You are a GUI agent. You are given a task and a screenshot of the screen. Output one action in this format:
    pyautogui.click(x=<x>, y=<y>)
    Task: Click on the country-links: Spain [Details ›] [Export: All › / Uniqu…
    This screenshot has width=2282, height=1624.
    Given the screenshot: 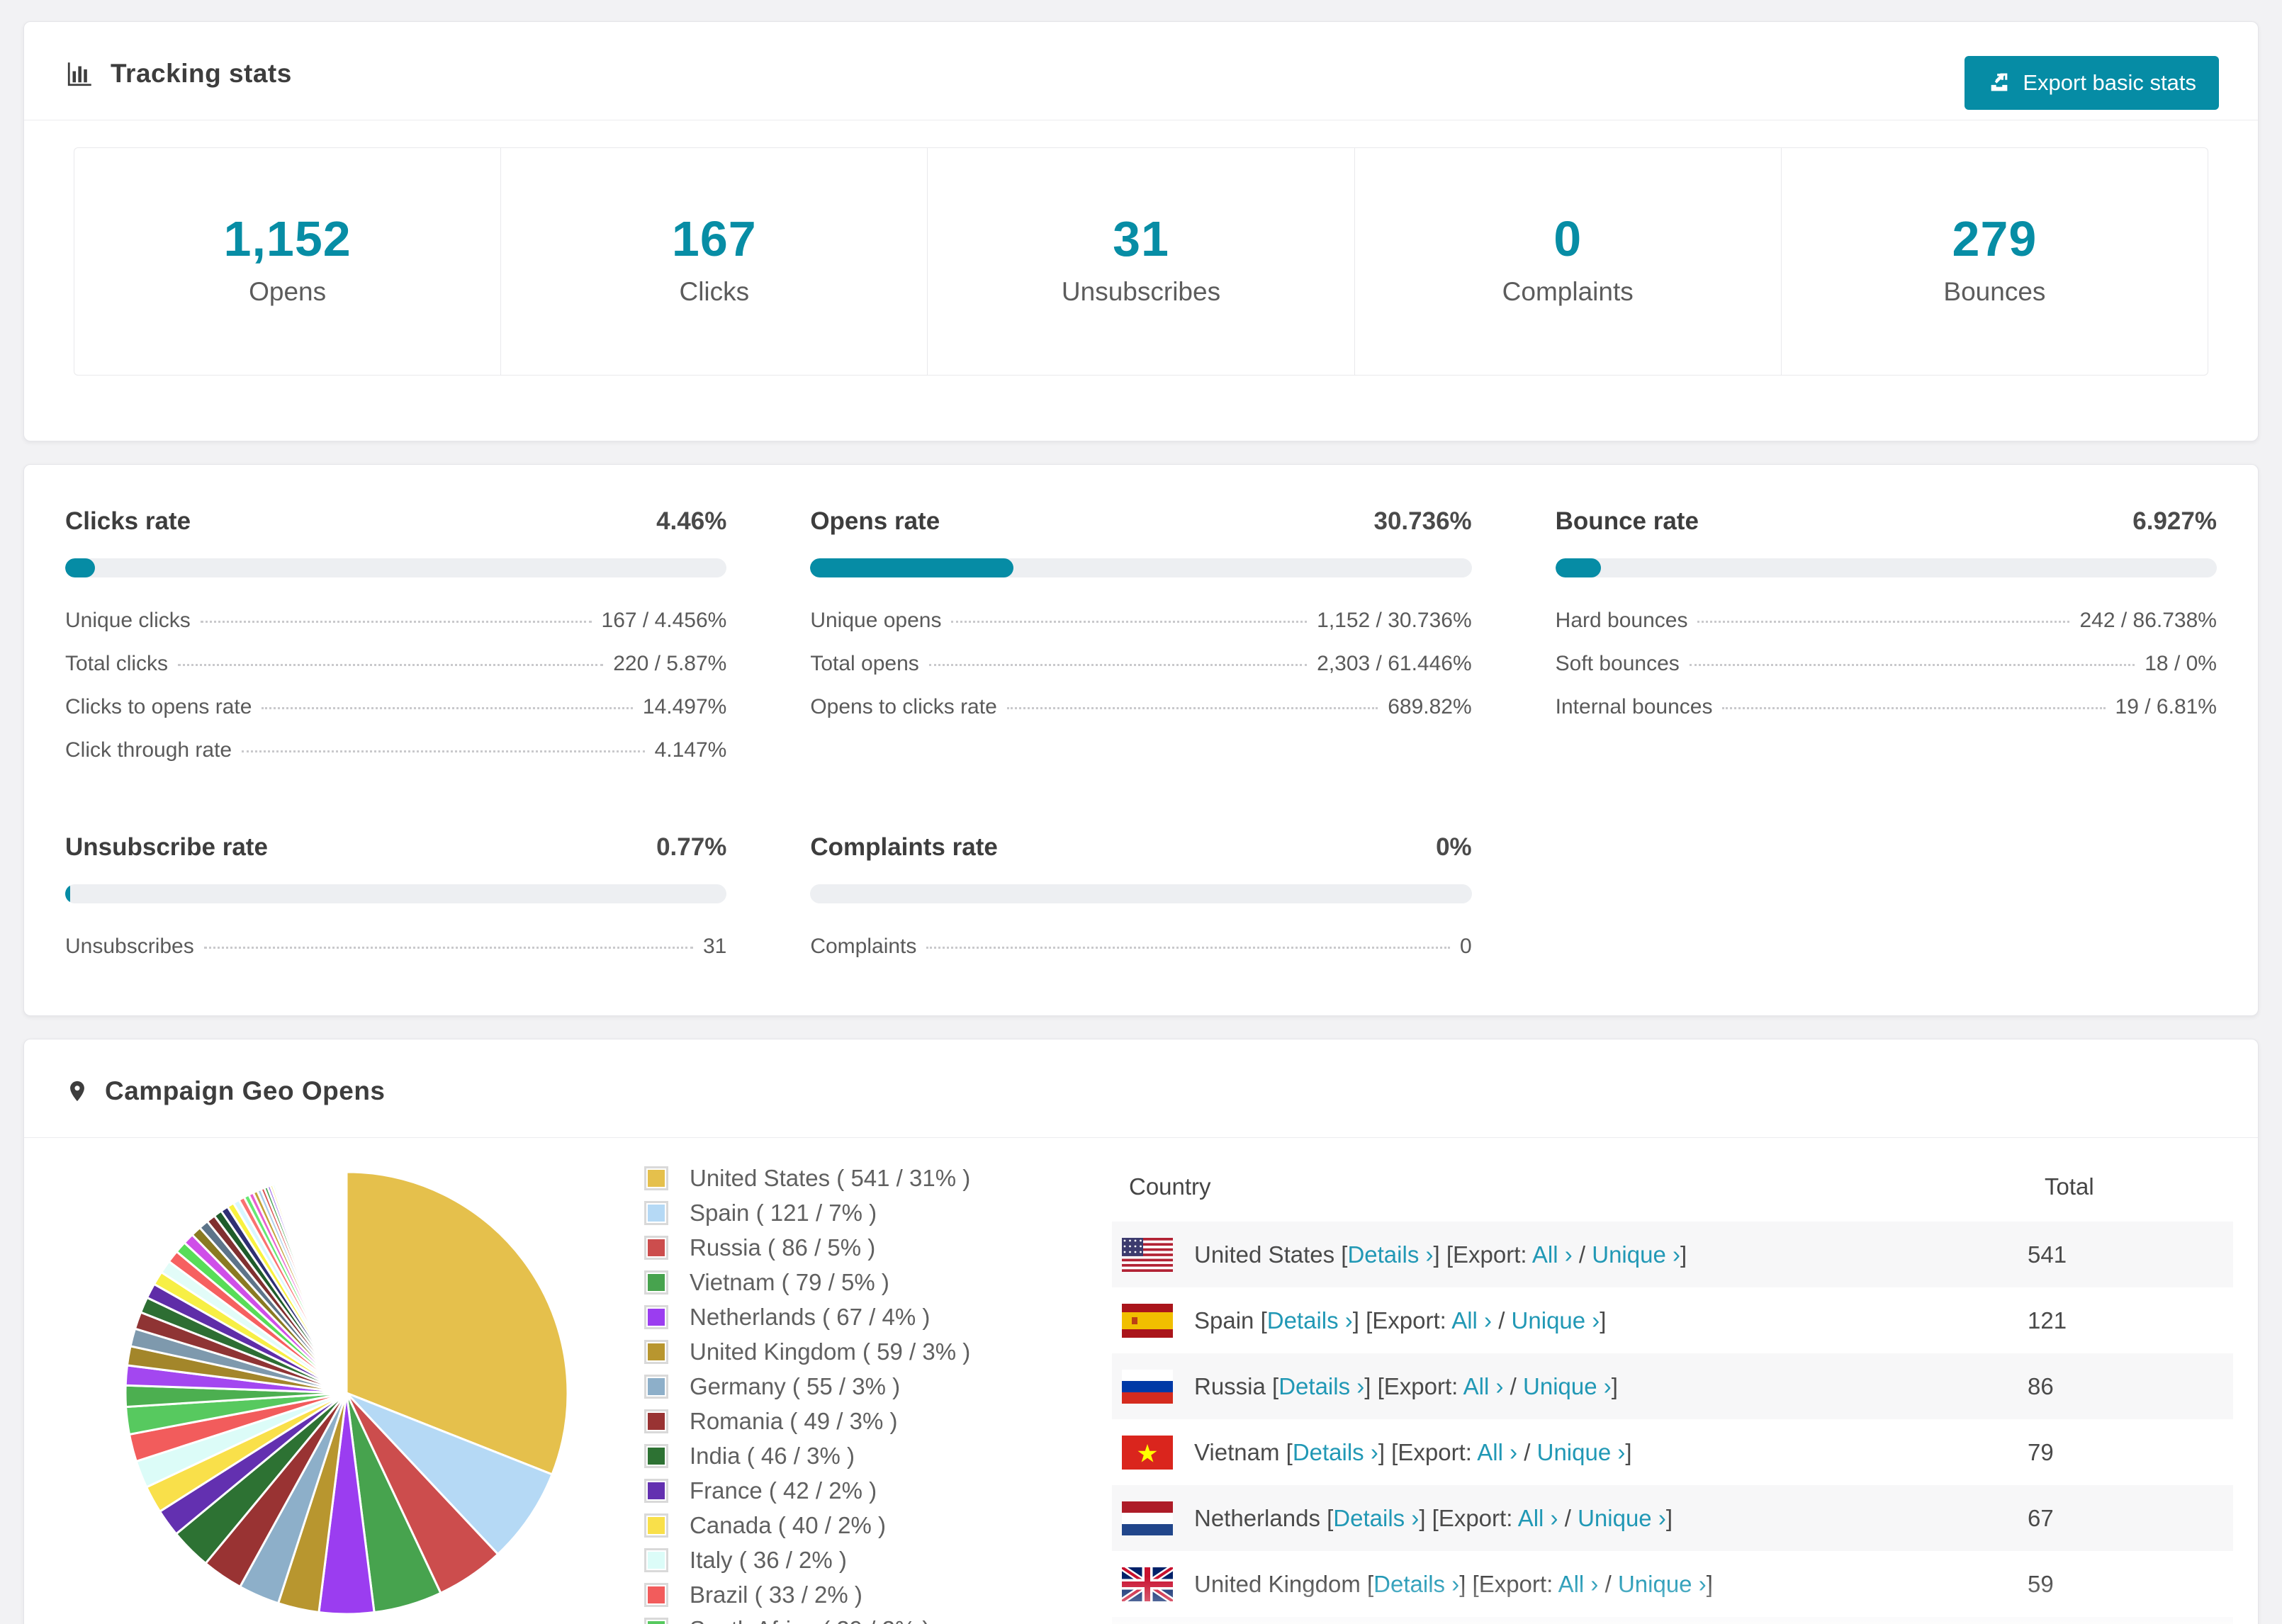 What is the action you would take?
    pyautogui.click(x=1400, y=1320)
    